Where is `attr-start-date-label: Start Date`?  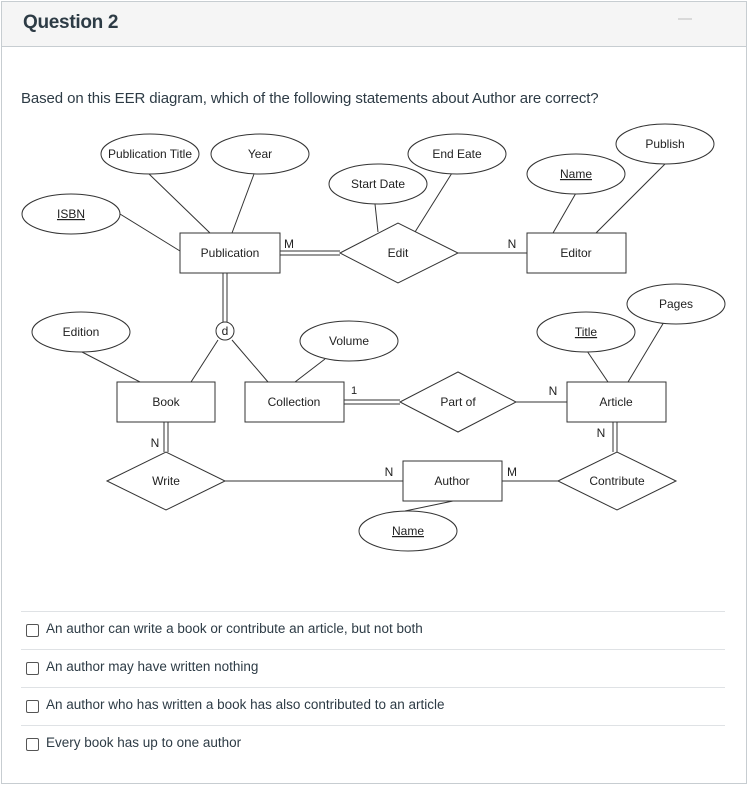
attr-start-date-label: Start Date is located at coordinates (378, 184).